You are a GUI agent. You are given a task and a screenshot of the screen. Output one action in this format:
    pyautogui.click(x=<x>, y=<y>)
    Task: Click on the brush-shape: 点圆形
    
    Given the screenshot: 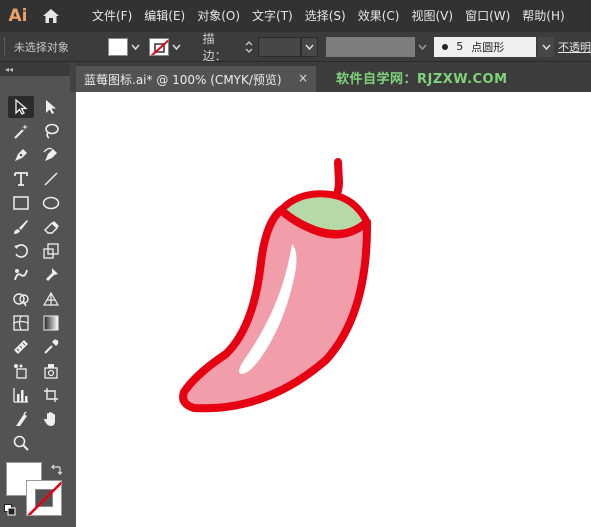 What is the action you would take?
    pyautogui.click(x=488, y=47)
    